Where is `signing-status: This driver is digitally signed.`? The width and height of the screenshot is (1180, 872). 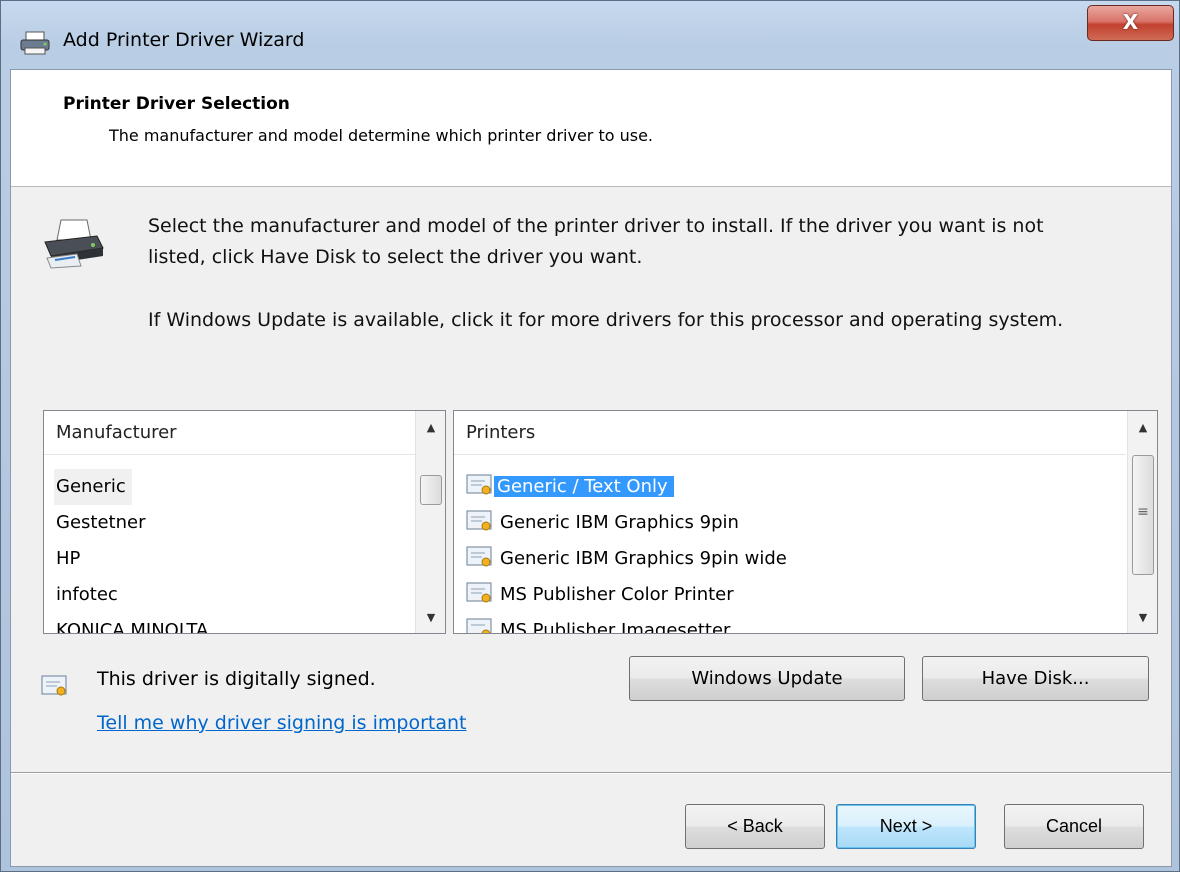
signing-status: This driver is digitally signed. is located at coordinates (236, 679).